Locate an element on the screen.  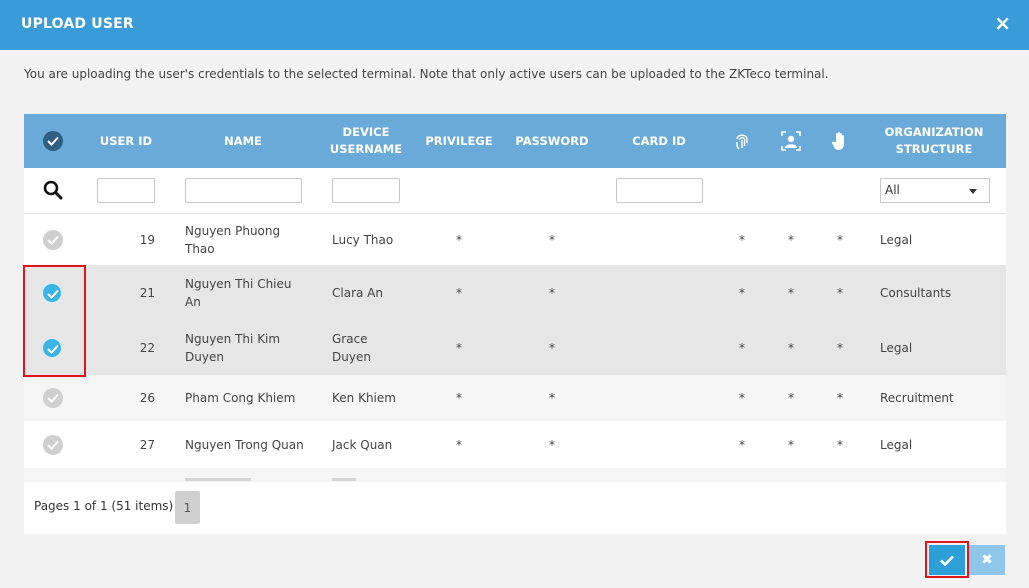
name-line: Thao is located at coordinates (200, 248).